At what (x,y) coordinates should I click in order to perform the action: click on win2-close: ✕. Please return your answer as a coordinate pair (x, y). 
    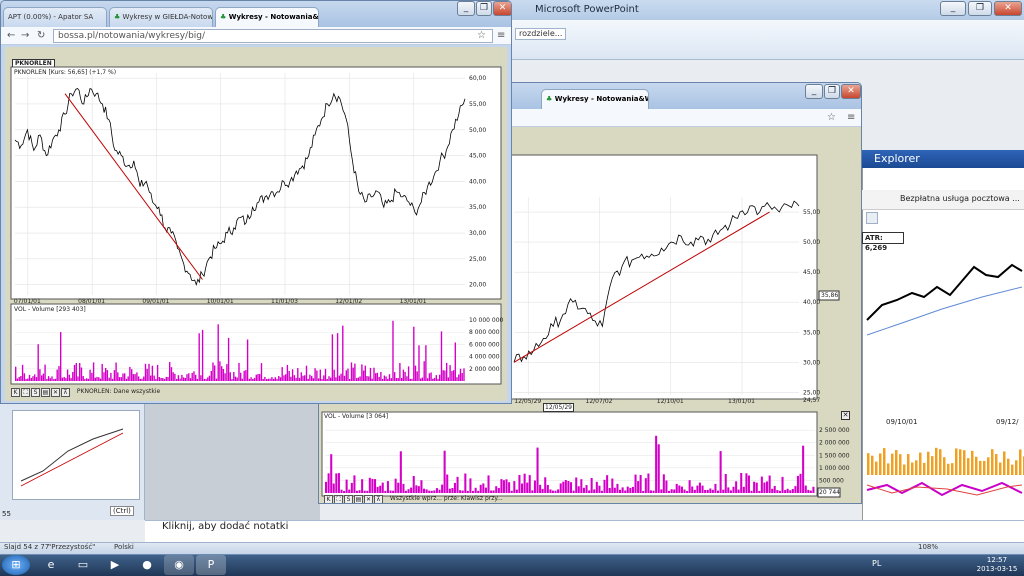
    Looking at the image, I should click on (851, 91).